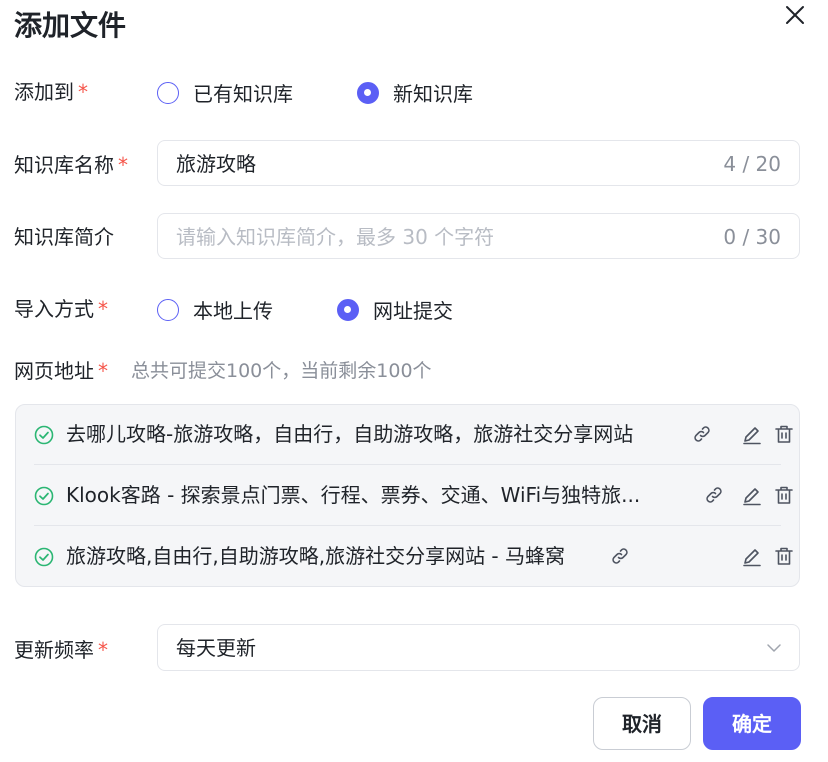  What do you see at coordinates (61, 371) in the screenshot?
I see `web-url-label: 网页地址 *` at bounding box center [61, 371].